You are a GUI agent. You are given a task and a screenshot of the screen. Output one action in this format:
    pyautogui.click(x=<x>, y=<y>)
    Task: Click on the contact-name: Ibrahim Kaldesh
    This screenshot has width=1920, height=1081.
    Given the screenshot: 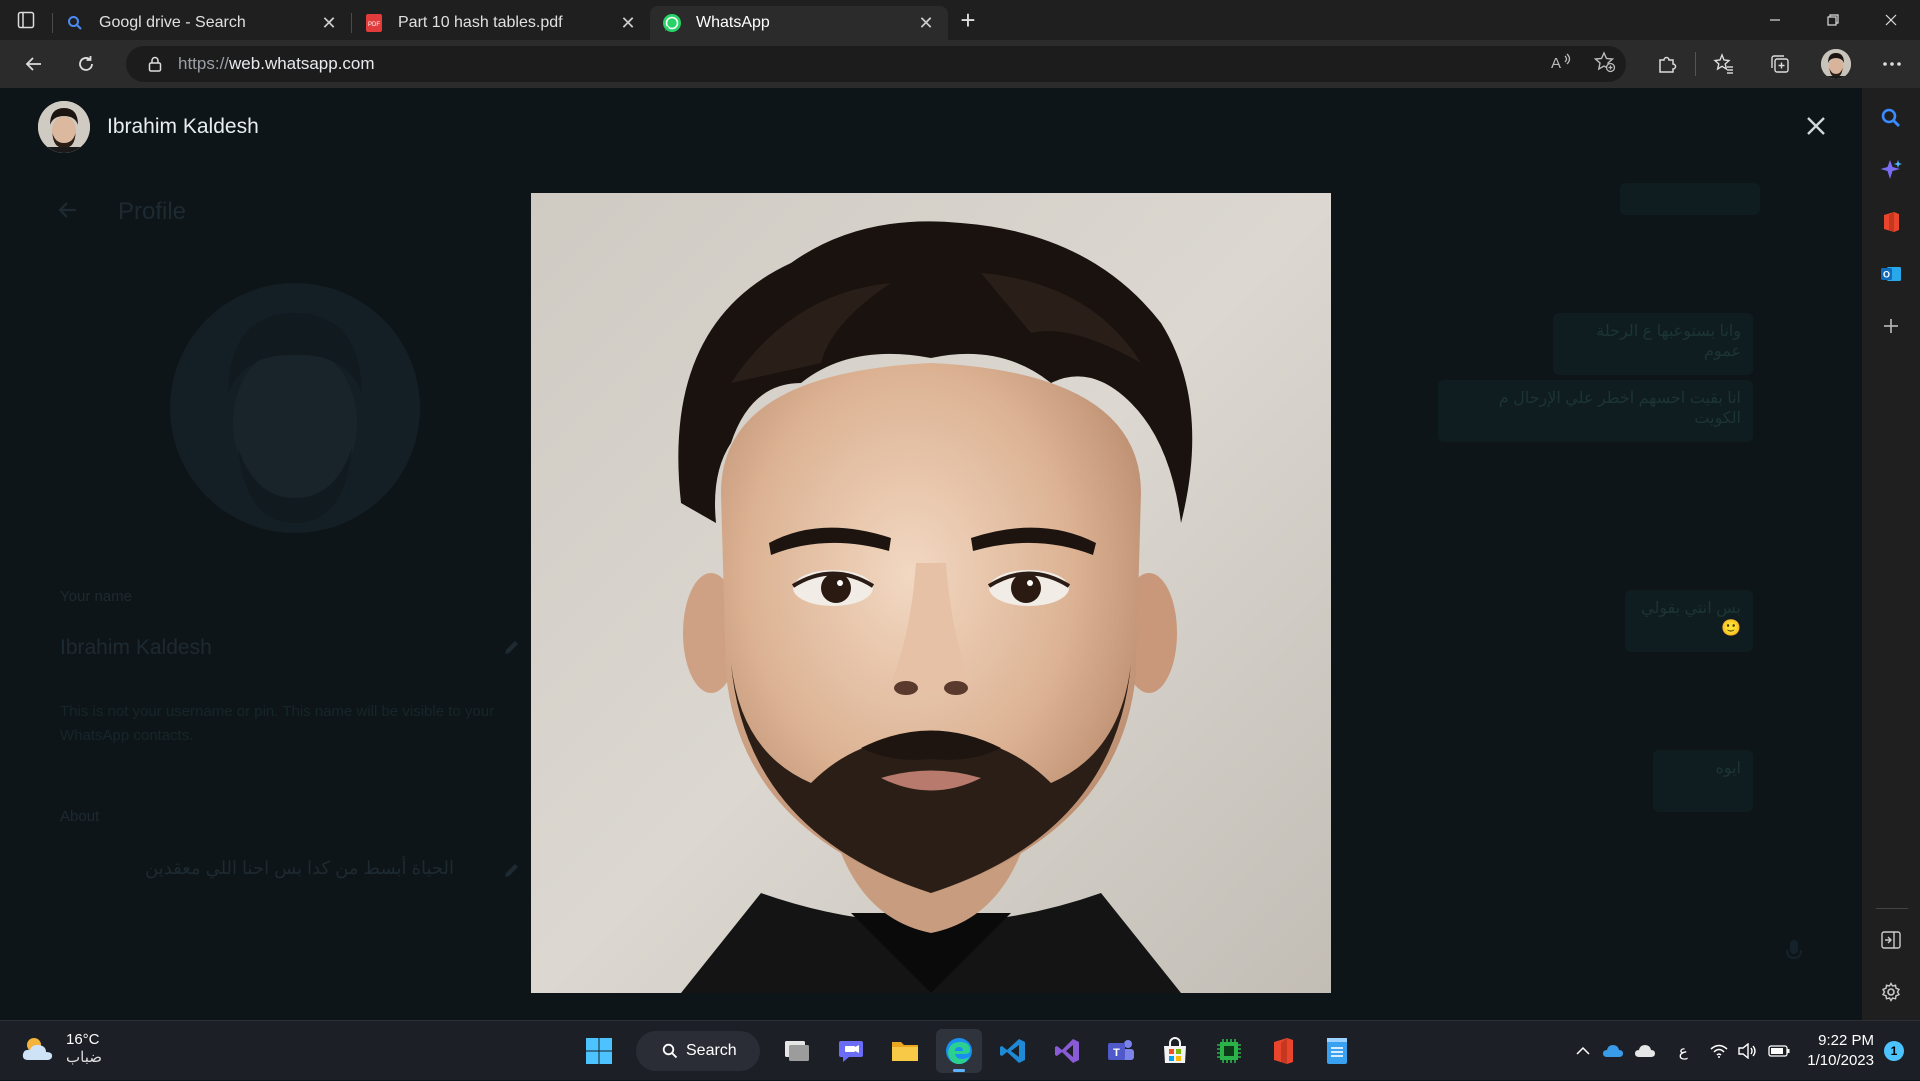 What is the action you would take?
    pyautogui.click(x=183, y=126)
    